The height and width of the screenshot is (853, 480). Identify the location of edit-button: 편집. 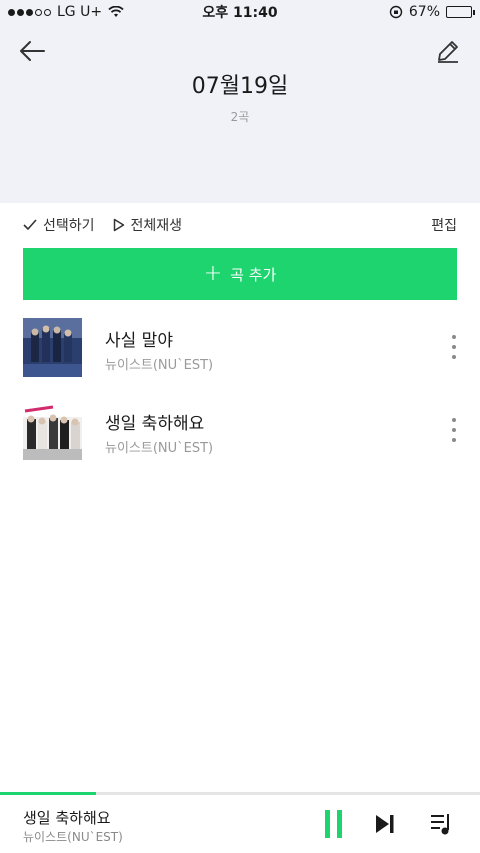
(444, 225).